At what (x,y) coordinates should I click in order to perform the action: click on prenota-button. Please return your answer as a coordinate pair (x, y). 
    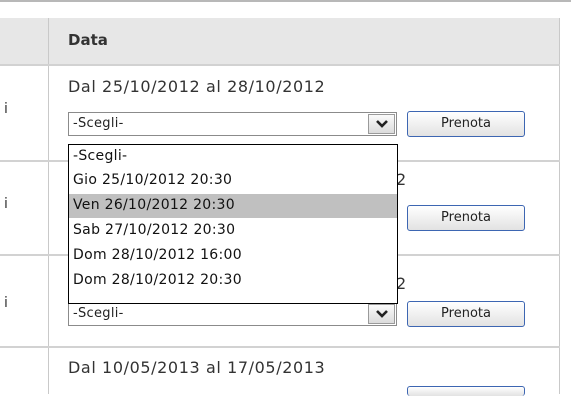
    Looking at the image, I should click on (466, 391).